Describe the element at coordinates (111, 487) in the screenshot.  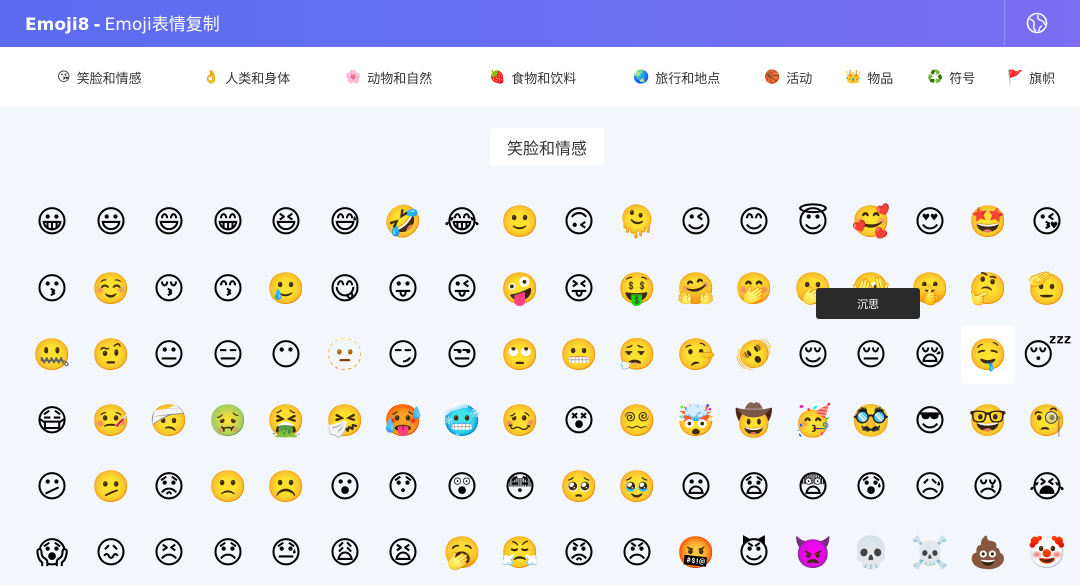
I see `emoji-cell: 🫤` at that location.